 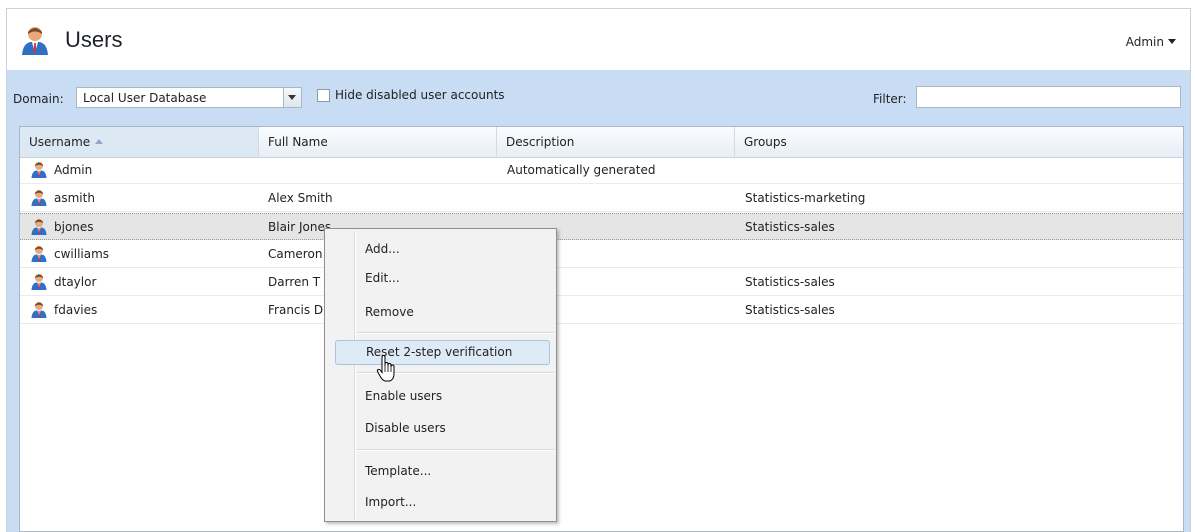 I want to click on cell-username: Admin, so click(x=73, y=170).